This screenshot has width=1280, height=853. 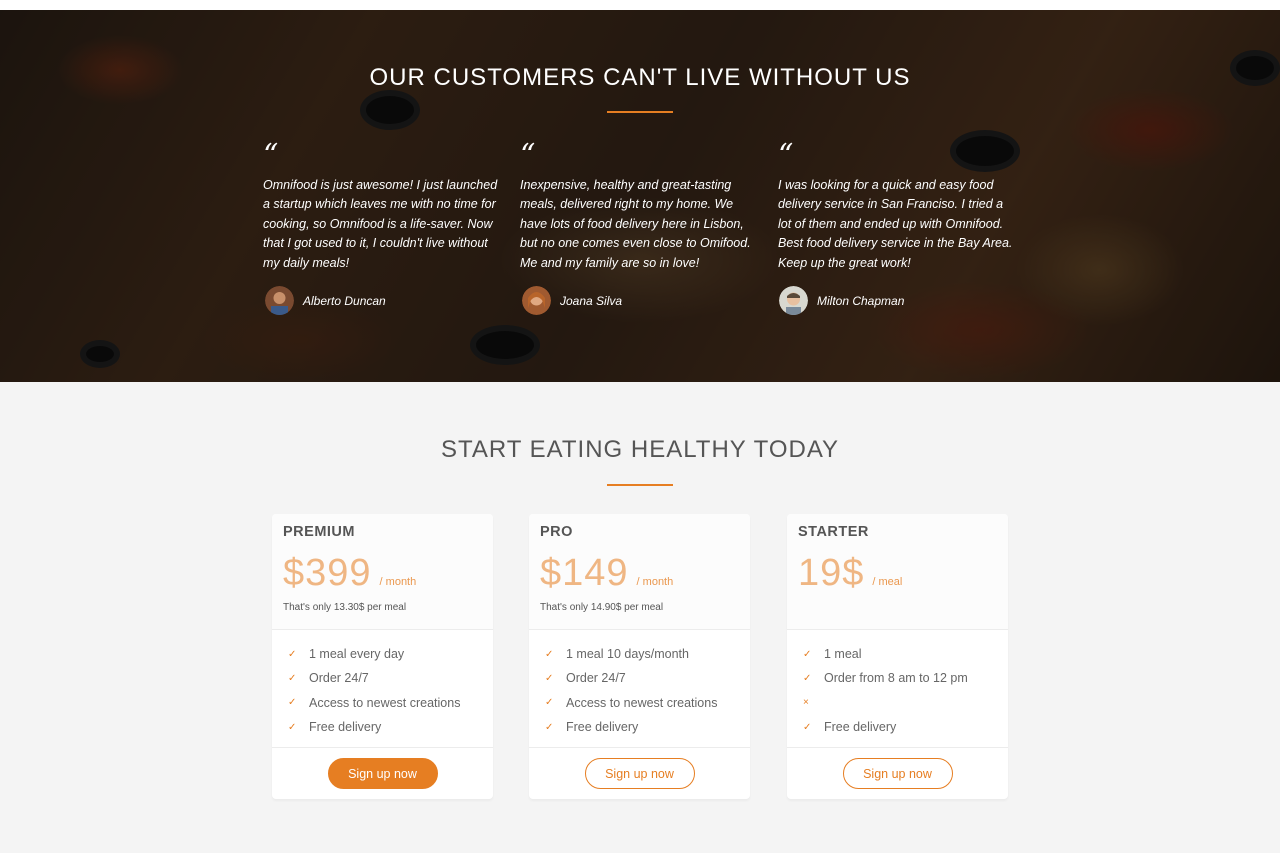 What do you see at coordinates (640, 5) in the screenshot?
I see `top-strip` at bounding box center [640, 5].